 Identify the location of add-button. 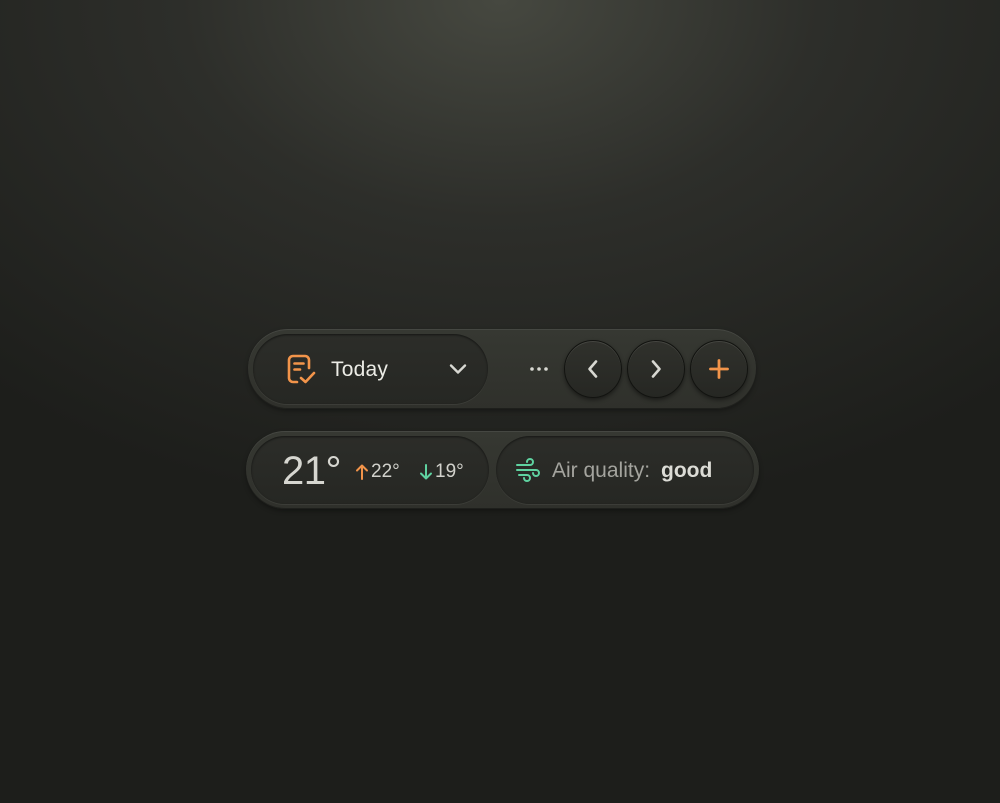
(719, 369).